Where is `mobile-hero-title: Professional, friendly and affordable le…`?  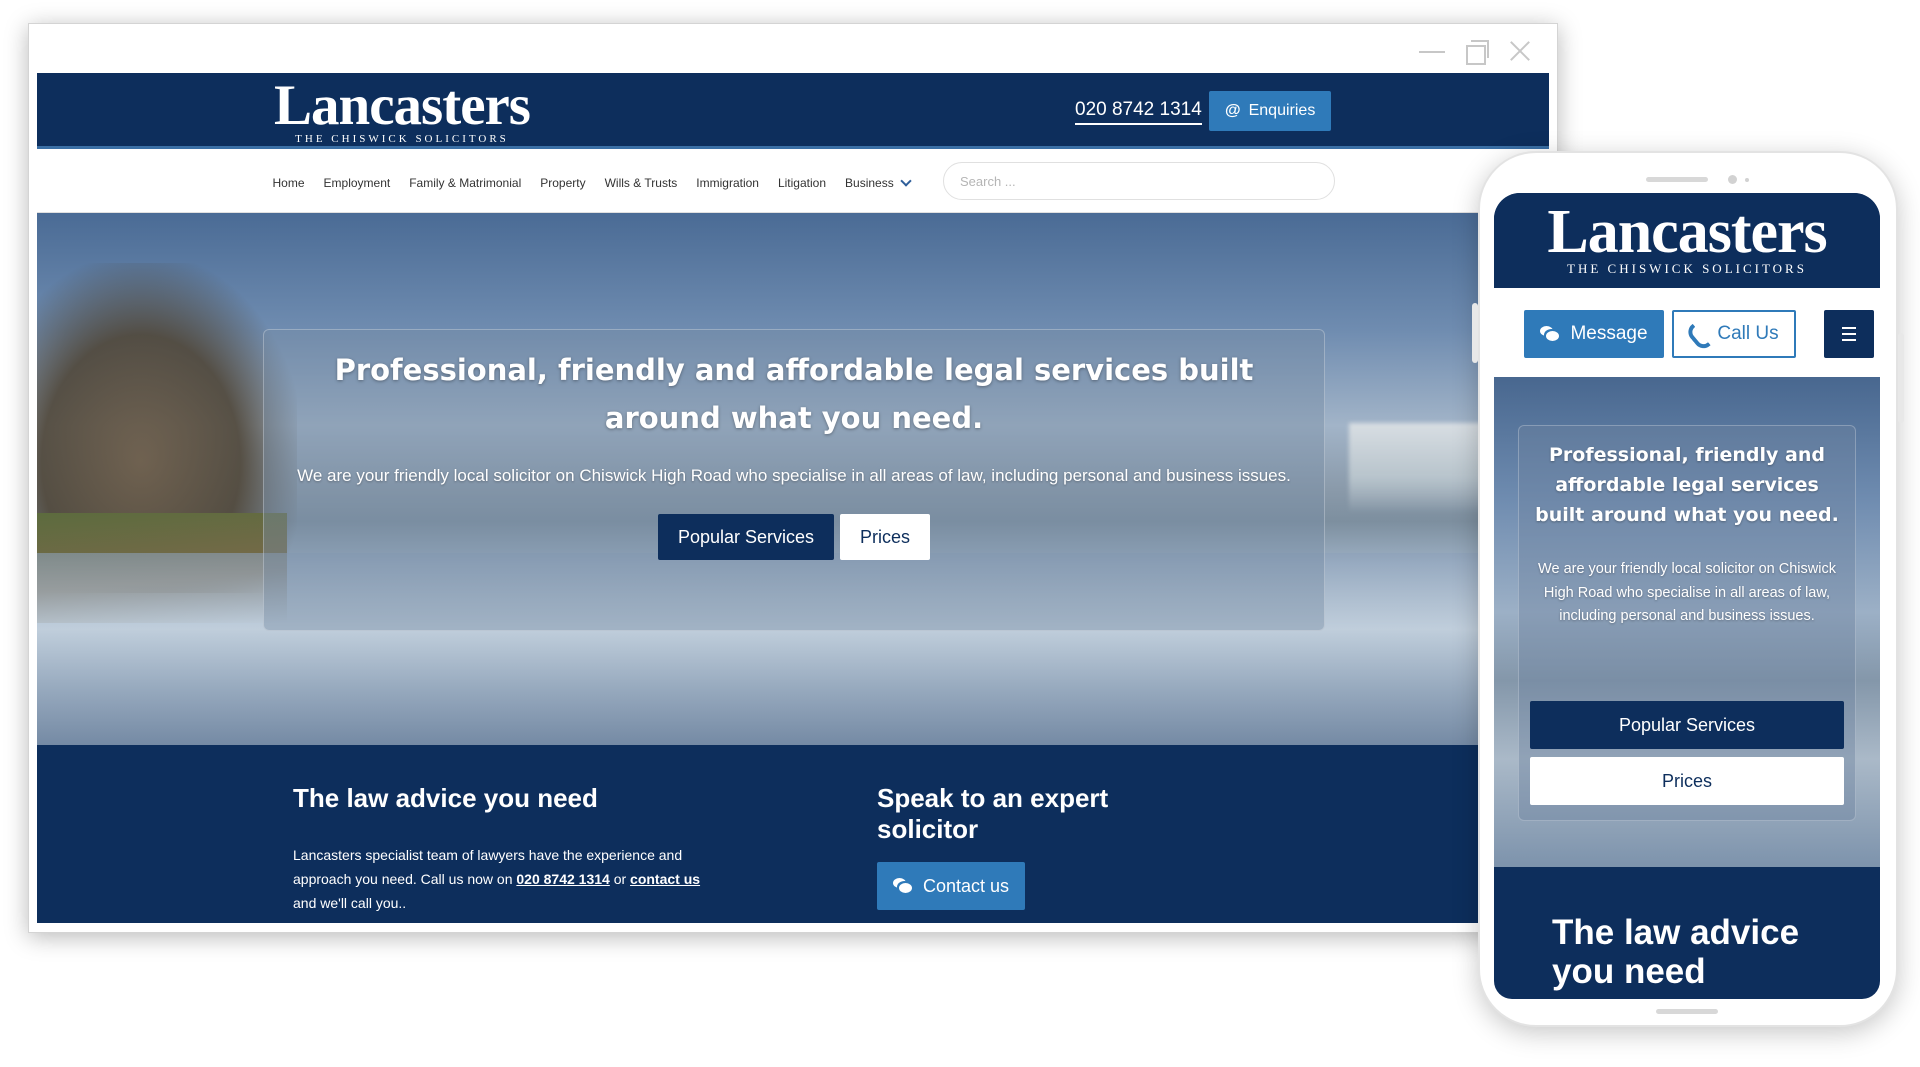
mobile-hero-title: Professional, friendly and affordable le… is located at coordinates (1687, 485).